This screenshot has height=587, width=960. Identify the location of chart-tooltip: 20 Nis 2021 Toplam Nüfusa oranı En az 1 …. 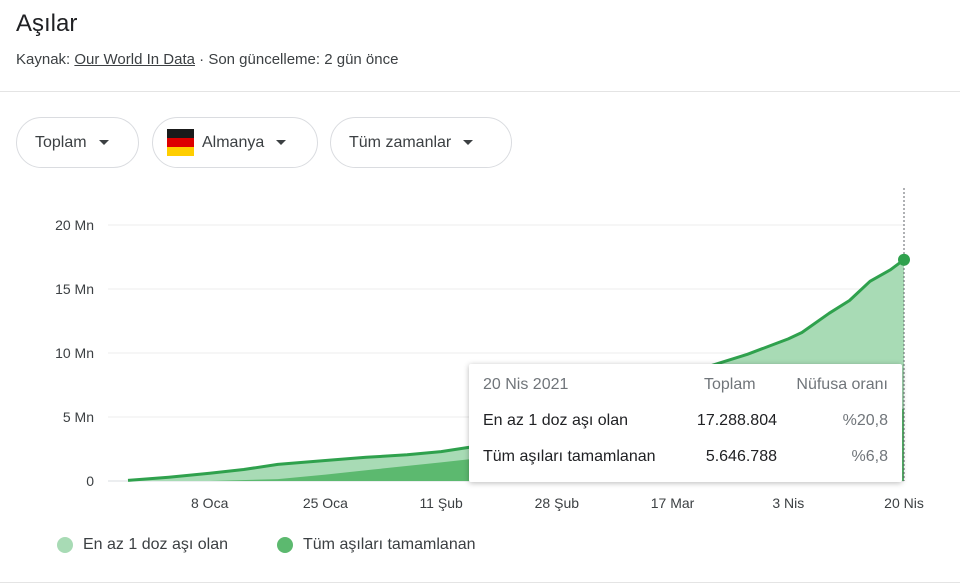
(685, 423).